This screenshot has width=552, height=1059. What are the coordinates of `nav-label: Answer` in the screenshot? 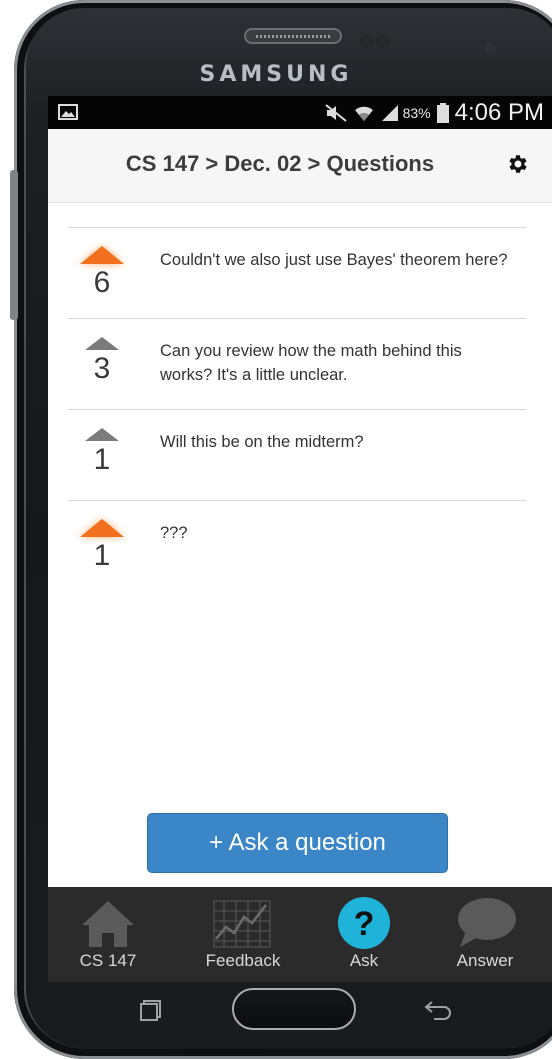 It's located at (485, 960).